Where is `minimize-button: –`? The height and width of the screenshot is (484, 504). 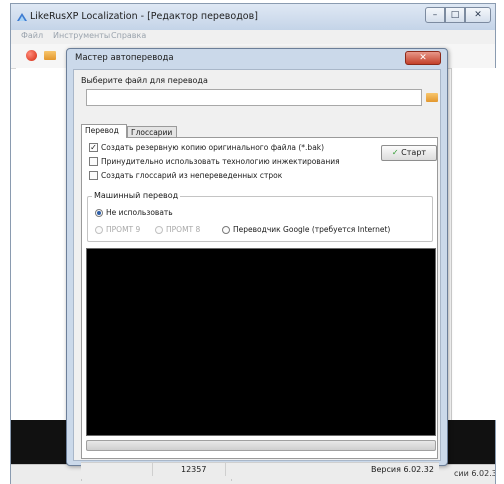 minimize-button: – is located at coordinates (435, 15).